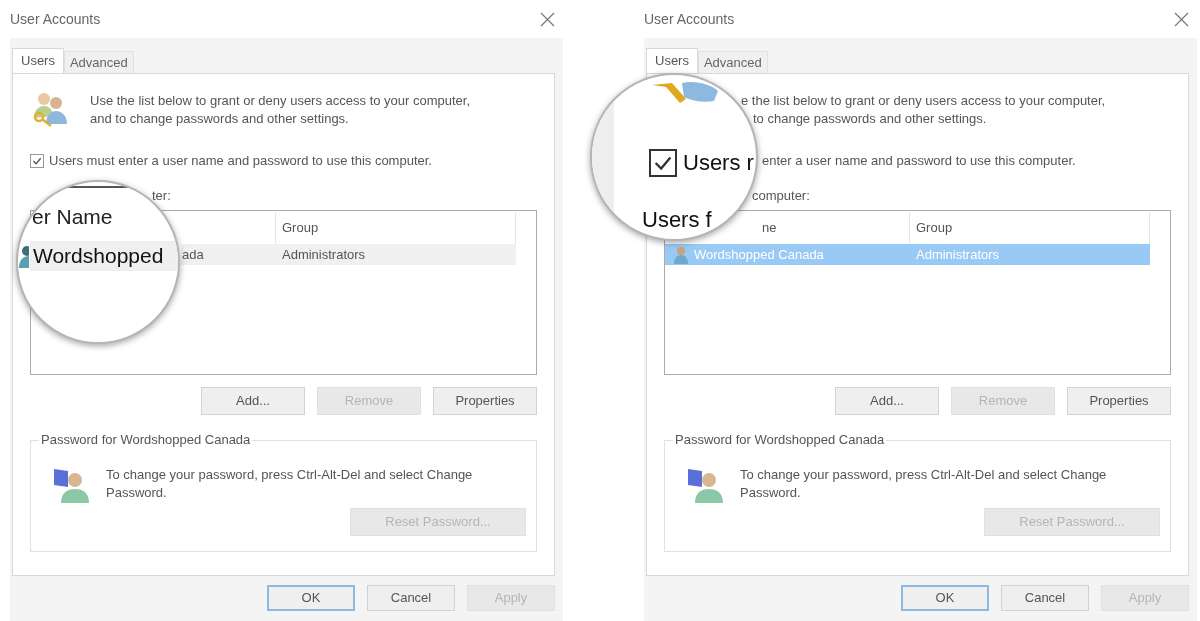 The height and width of the screenshot is (621, 1200). Describe the element at coordinates (923, 101) in the screenshot. I see `description-text: e the list below to grant or deny users access to your computer,` at that location.